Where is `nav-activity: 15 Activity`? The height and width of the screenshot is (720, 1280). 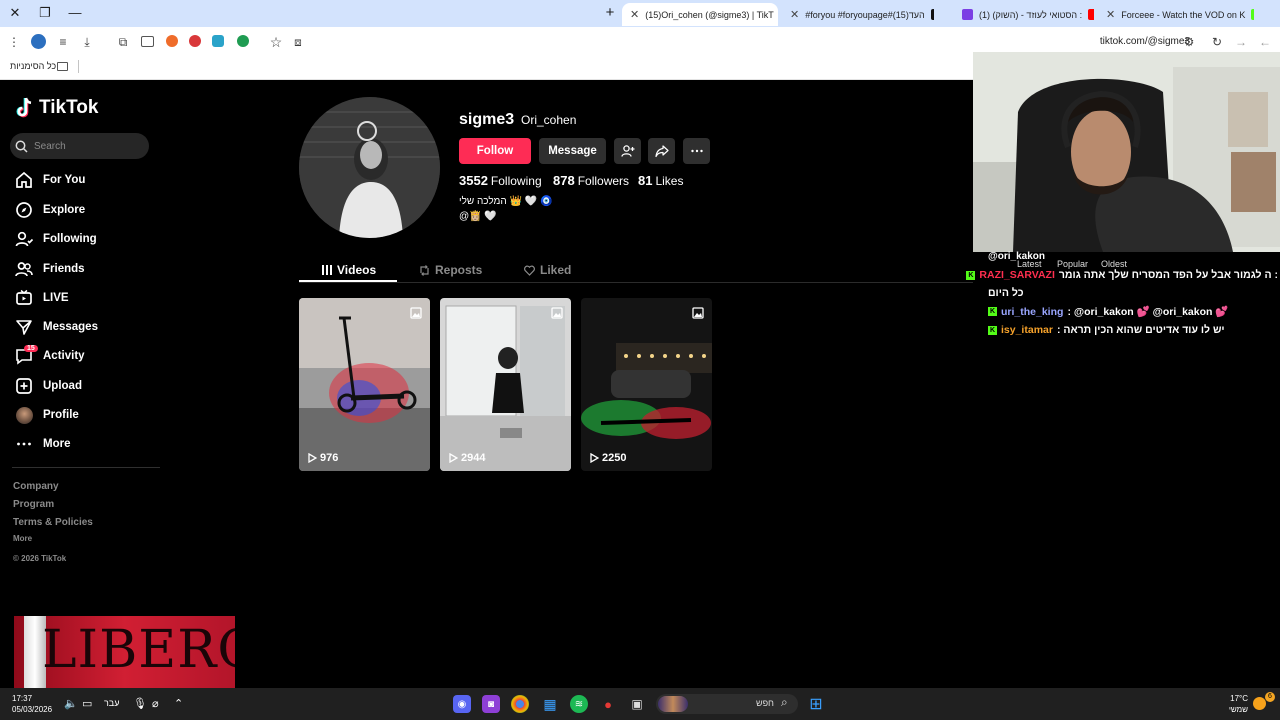
nav-activity: 15 Activity is located at coordinates (50, 356).